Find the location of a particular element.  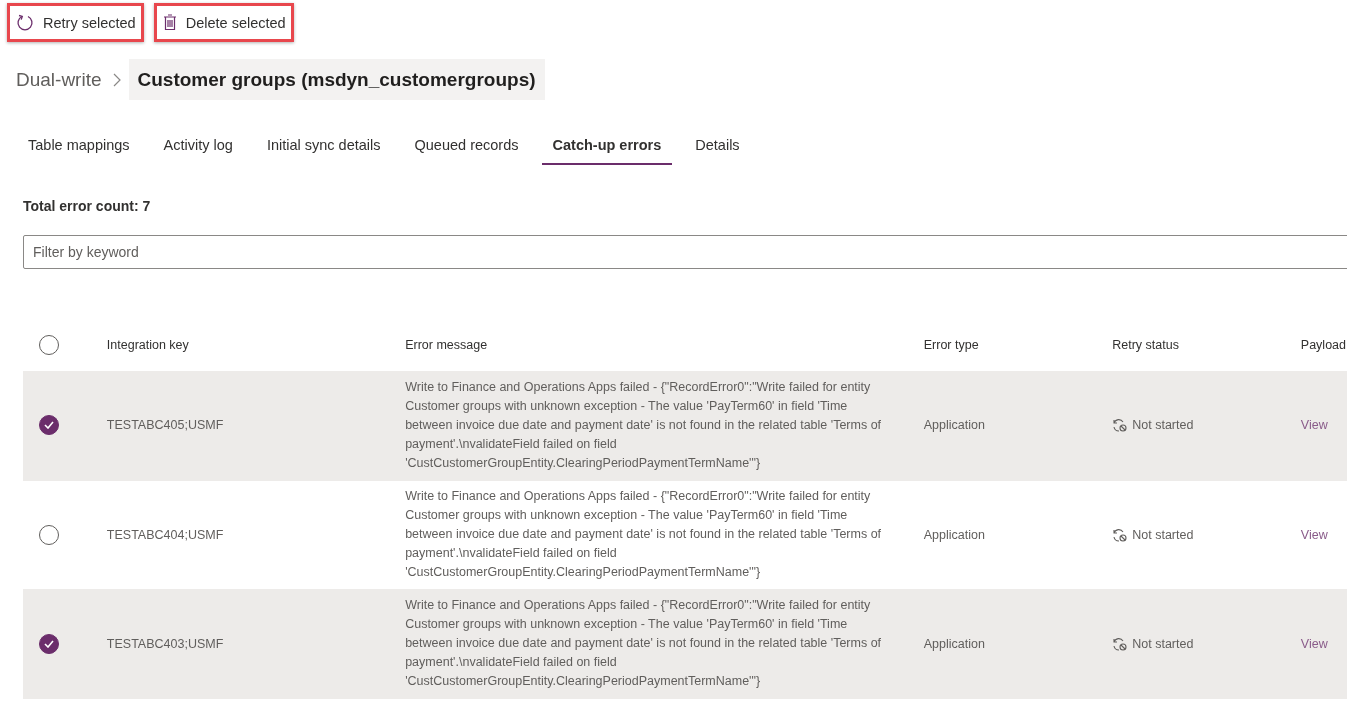

tab: Initial sync details is located at coordinates (323, 147).